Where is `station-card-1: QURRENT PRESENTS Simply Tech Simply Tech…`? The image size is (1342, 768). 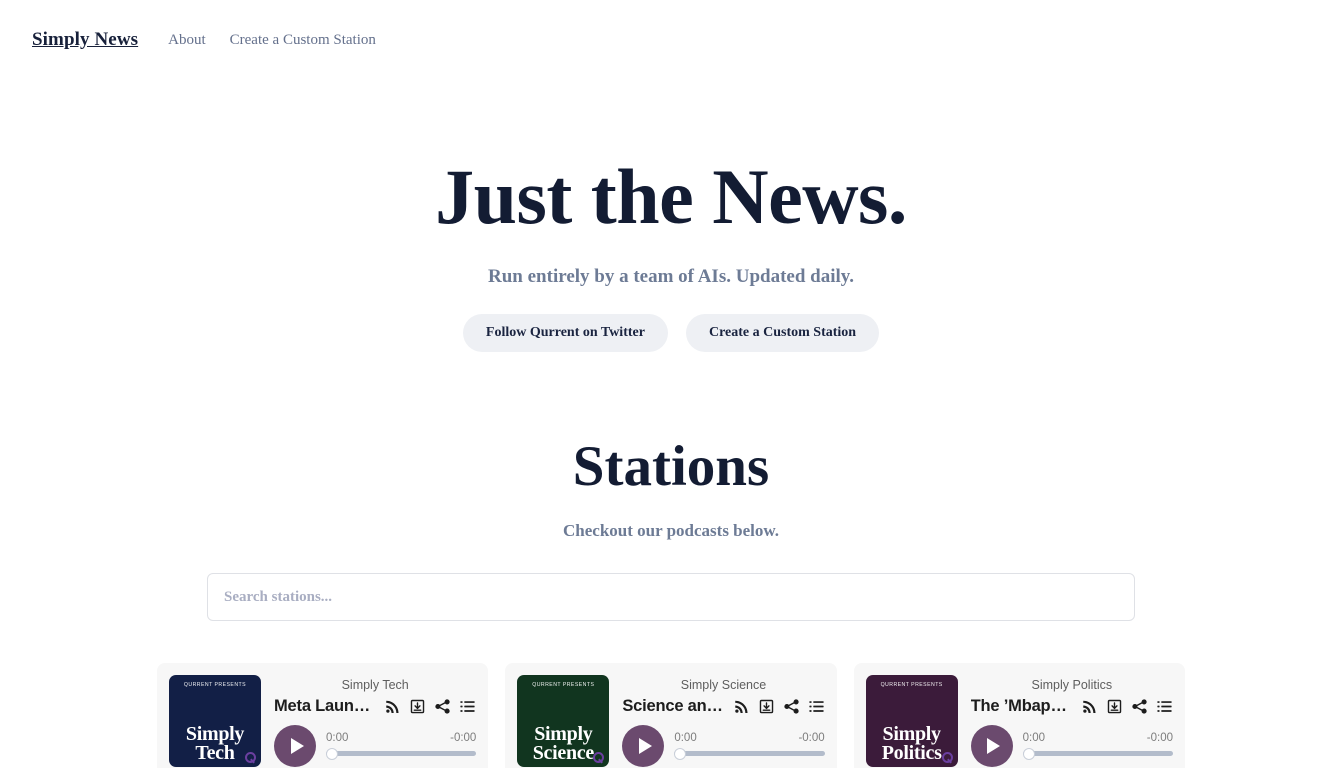 station-card-1: QURRENT PRESENTS Simply Tech Simply Tech… is located at coordinates (323, 715).